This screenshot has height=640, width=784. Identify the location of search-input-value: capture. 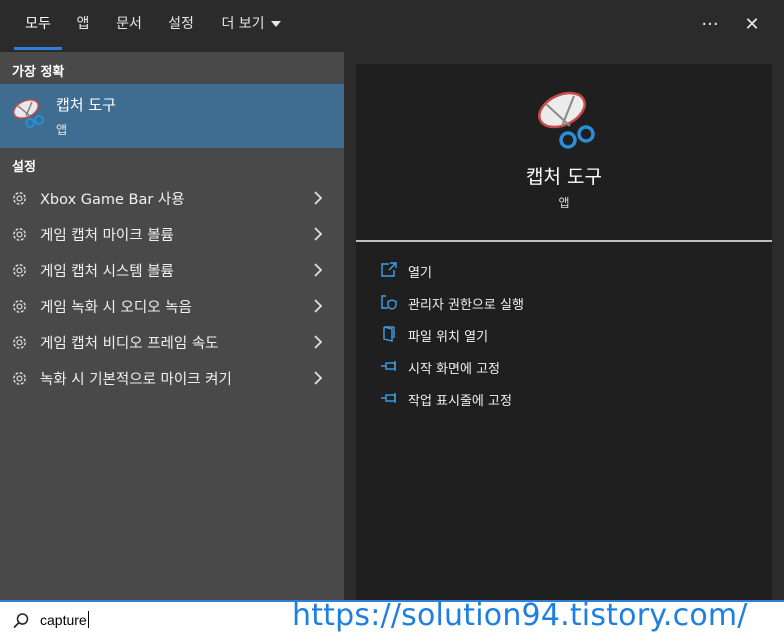
(63, 620).